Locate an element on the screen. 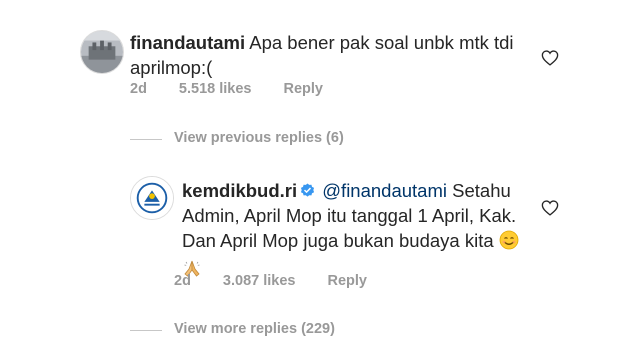 This screenshot has height=360, width=640. view-previous-replies-label: View previous replies (6) is located at coordinates (259, 138).